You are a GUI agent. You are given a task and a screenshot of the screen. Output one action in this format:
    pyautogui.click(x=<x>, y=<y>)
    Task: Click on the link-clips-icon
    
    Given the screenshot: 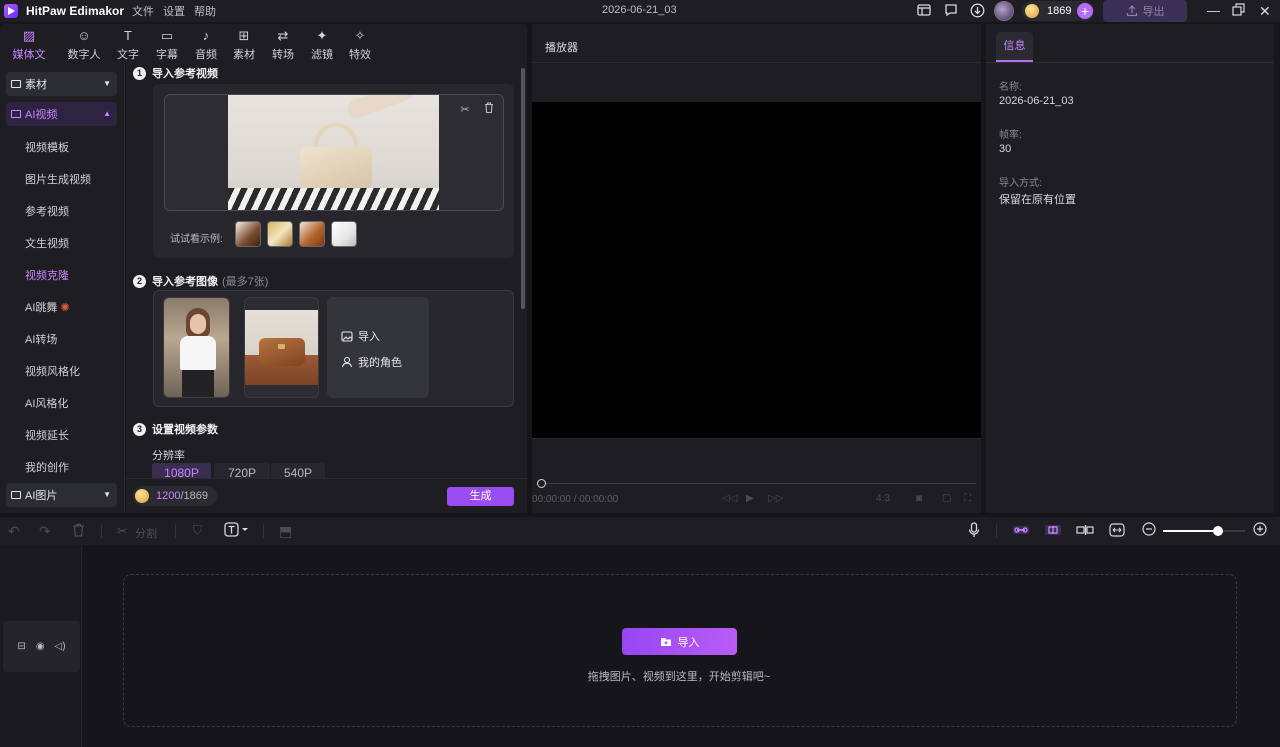 What is the action you would take?
    pyautogui.click(x=1021, y=531)
    